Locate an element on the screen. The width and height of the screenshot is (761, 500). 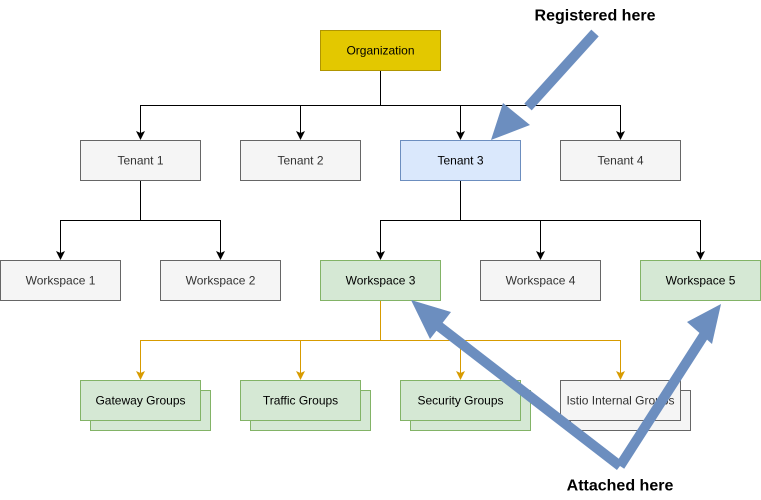
node-label: Traffic Groups is located at coordinates (300, 401).